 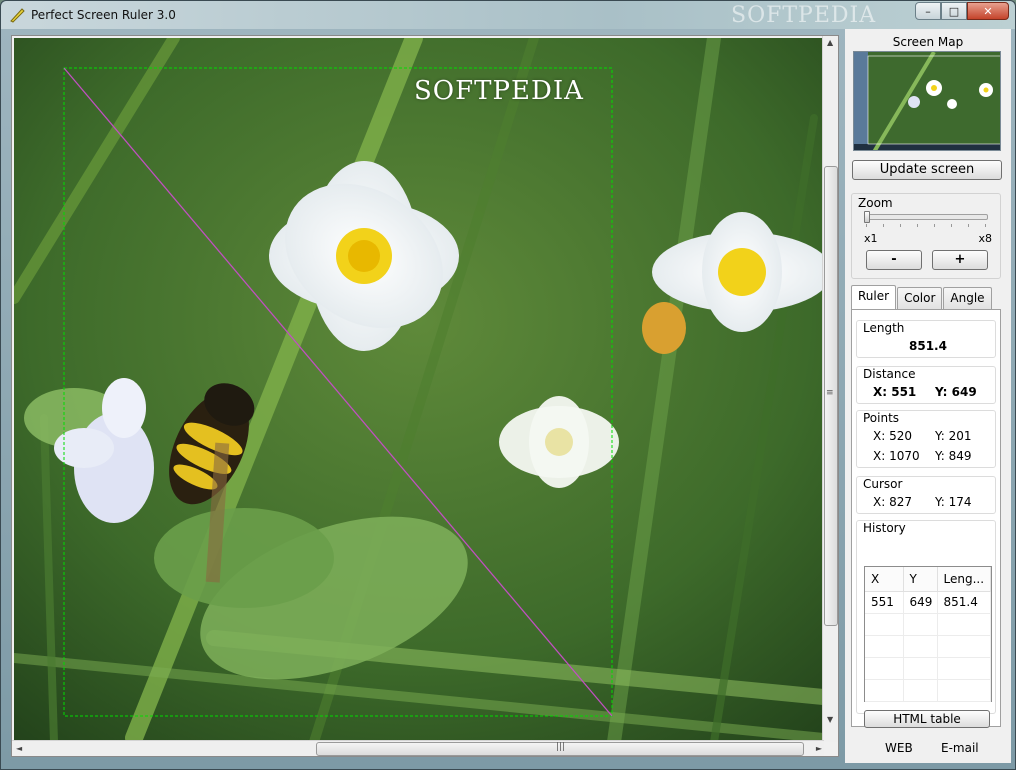 What do you see at coordinates (804, 15) in the screenshot?
I see `titlebar-watermark: SOFTPEDIA` at bounding box center [804, 15].